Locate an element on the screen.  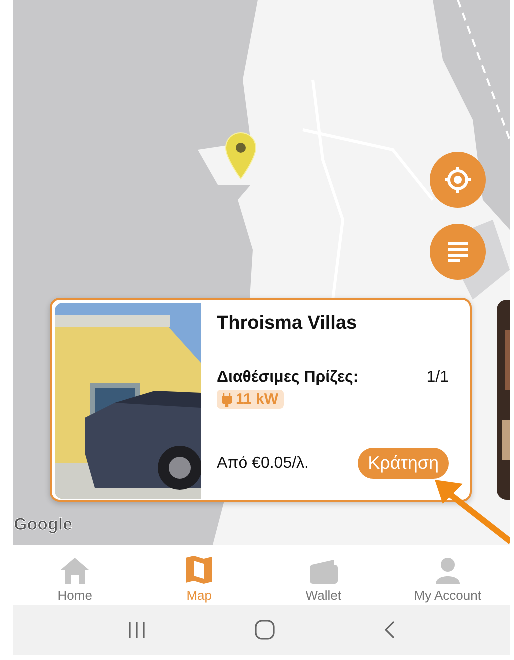
nav-tab: Wallet is located at coordinates (324, 575).